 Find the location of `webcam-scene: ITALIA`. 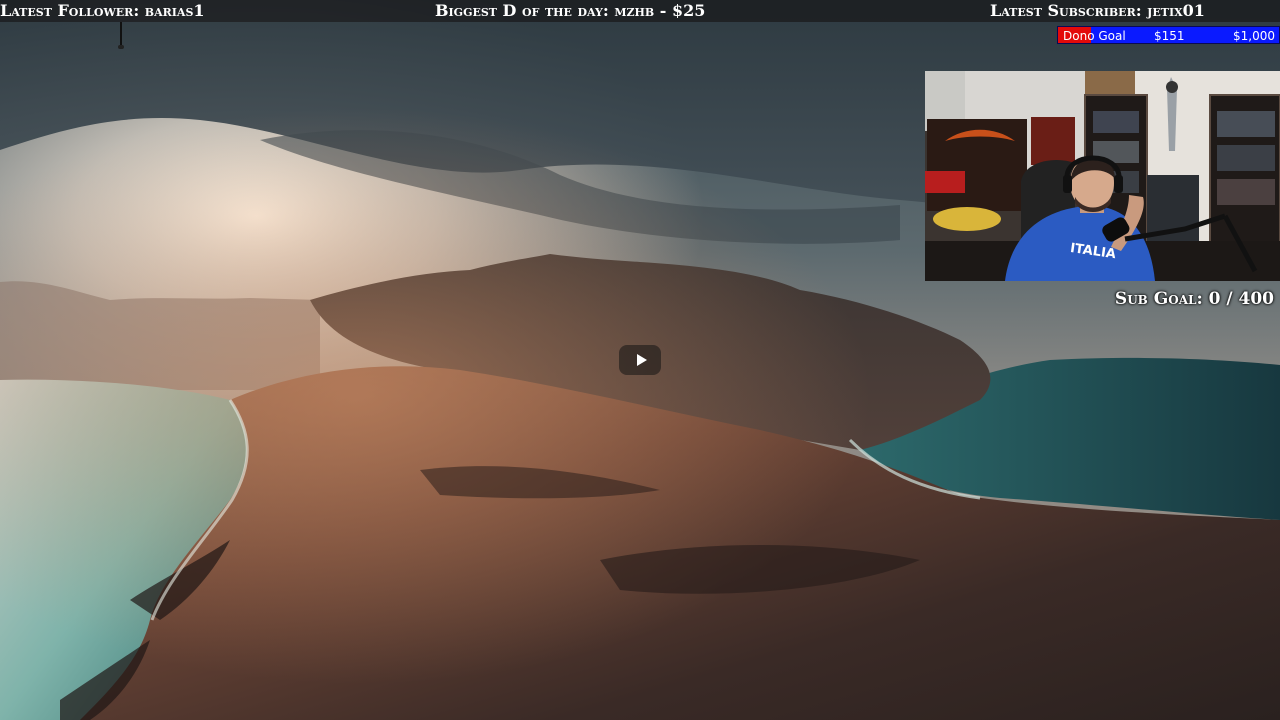

webcam-scene: ITALIA is located at coordinates (1102, 176).